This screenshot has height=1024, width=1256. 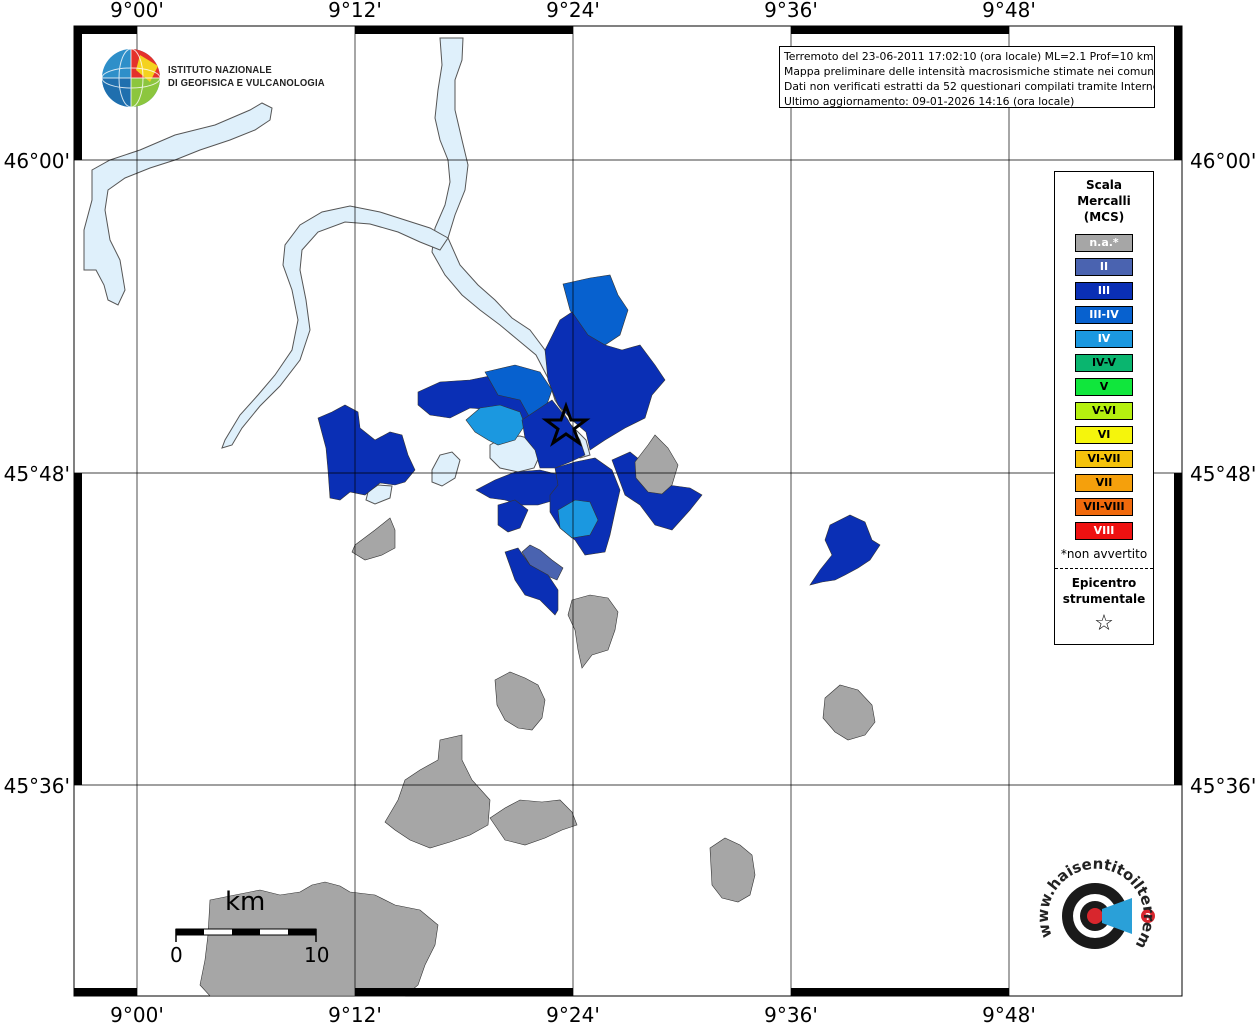 I want to click on scale-start-label: 0, so click(x=176, y=955).